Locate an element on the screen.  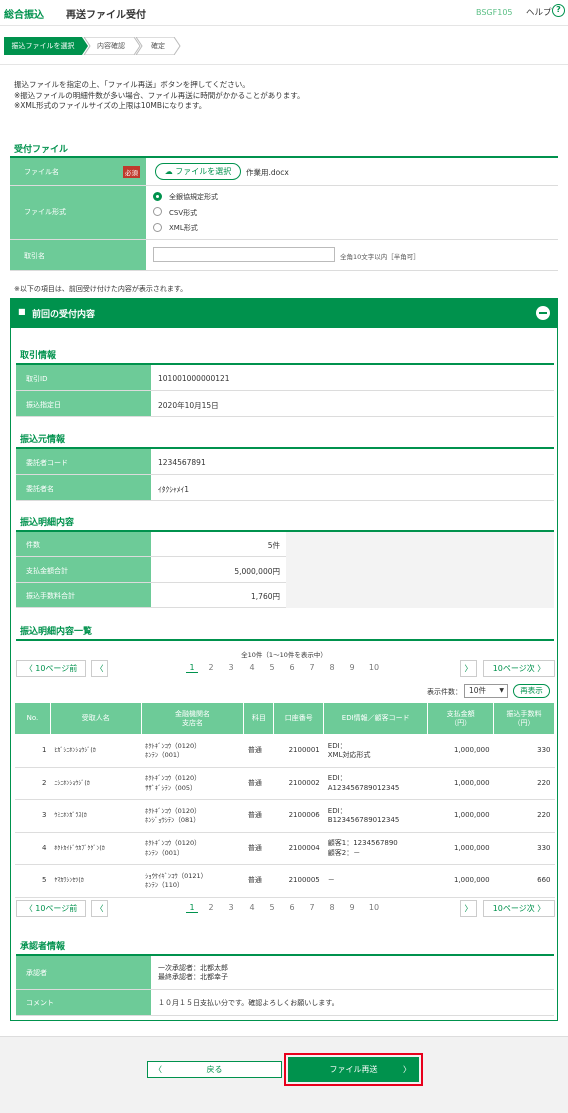
step-1: 振込ファイルを選択 is located at coordinates (43, 46).